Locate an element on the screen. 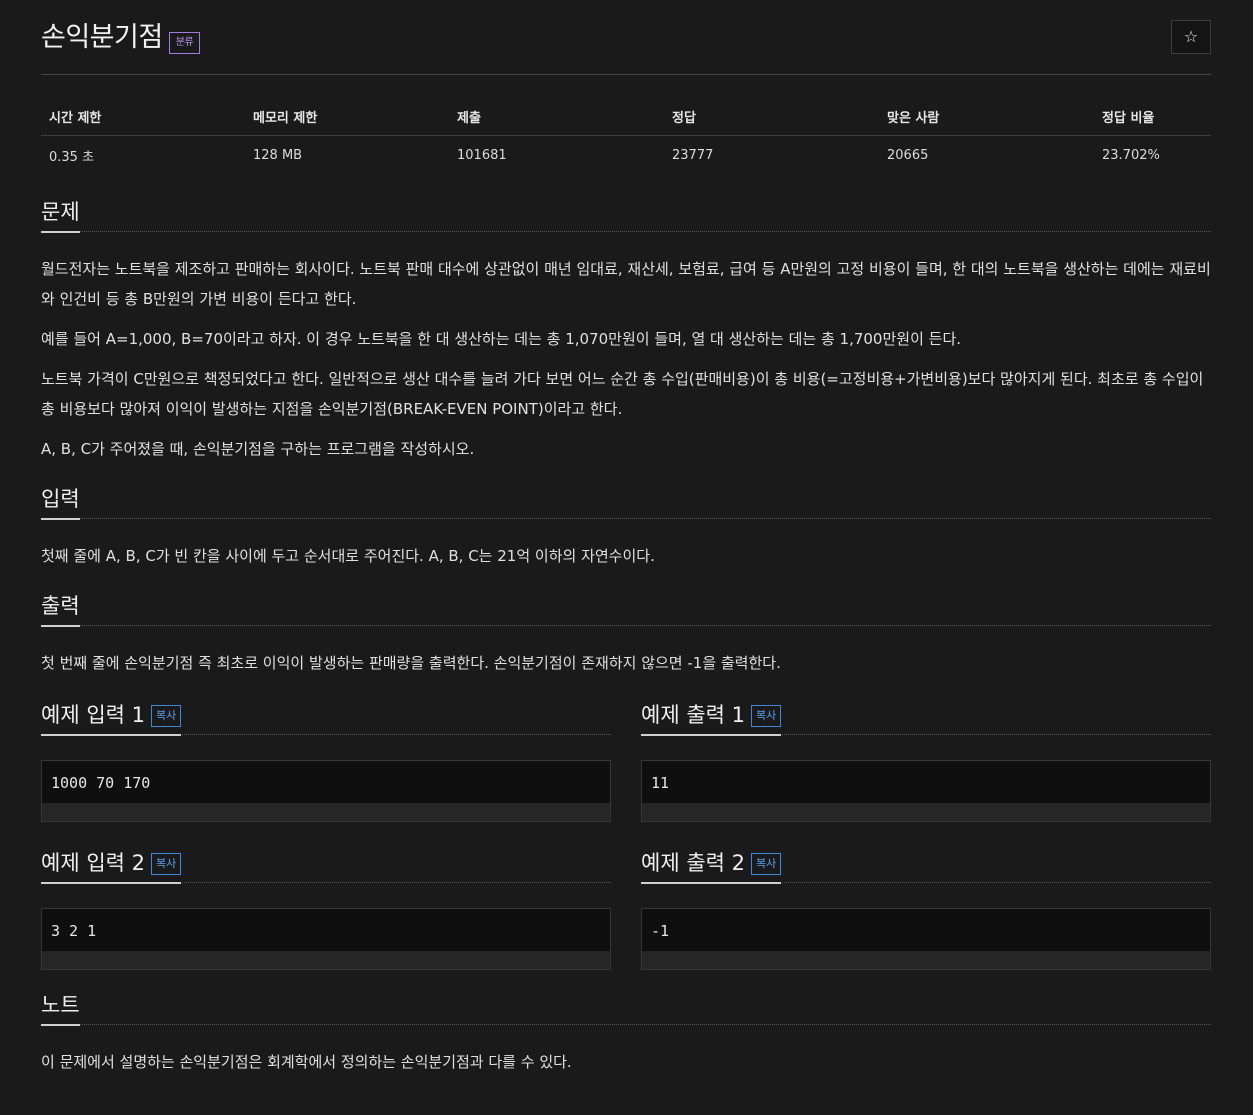 Image resolution: width=1253 pixels, height=1115 pixels. sample-input-1: 예제 입력 1 복사 1000 70 170 is located at coordinates (326, 759).